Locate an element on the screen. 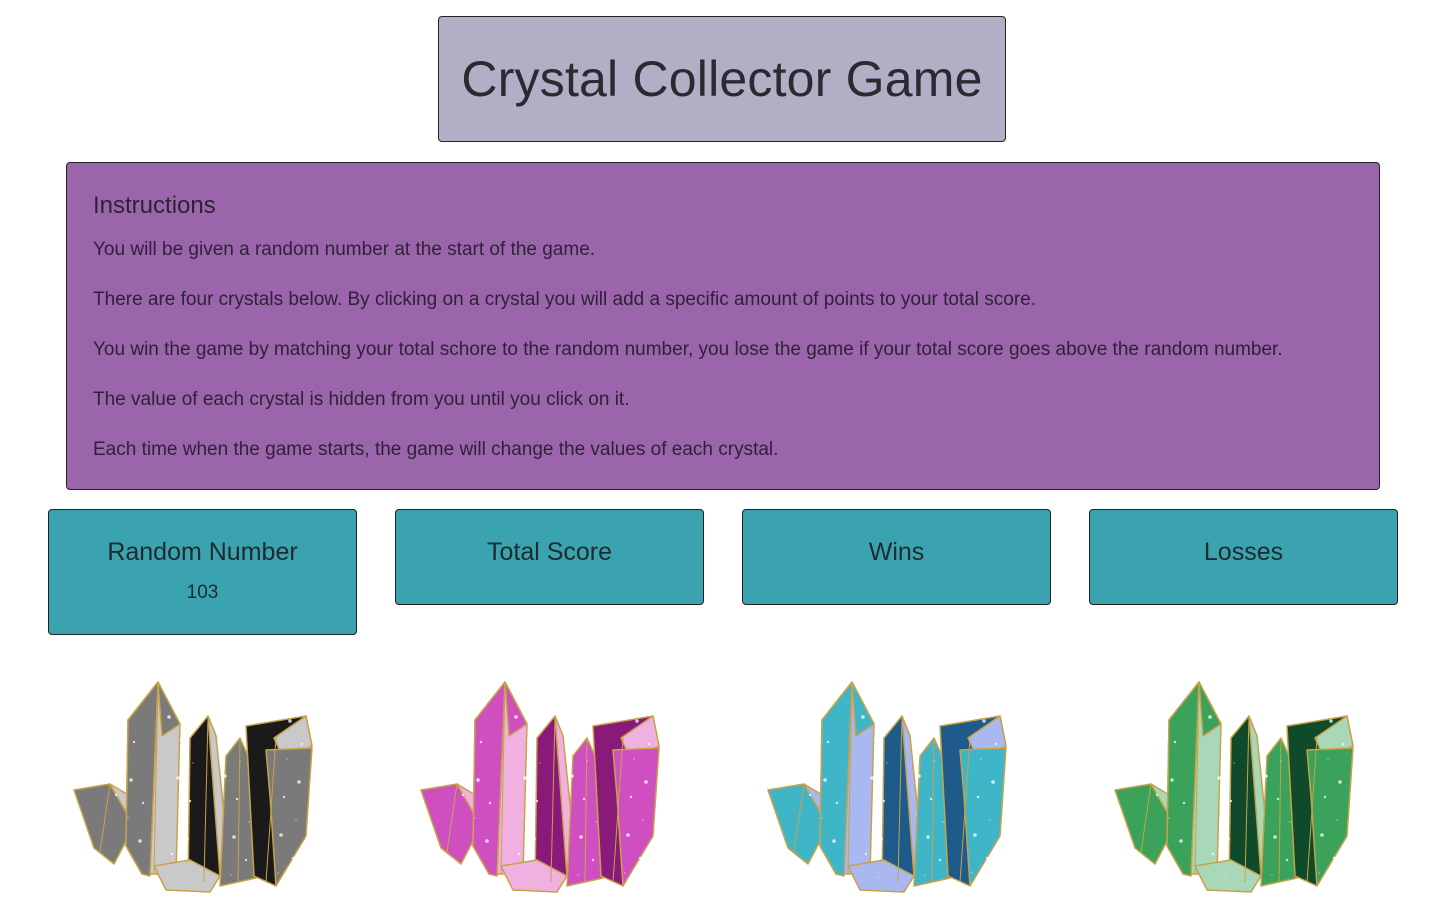 This screenshot has height=912, width=1437. blue-crystal-button is located at coordinates (889, 787).